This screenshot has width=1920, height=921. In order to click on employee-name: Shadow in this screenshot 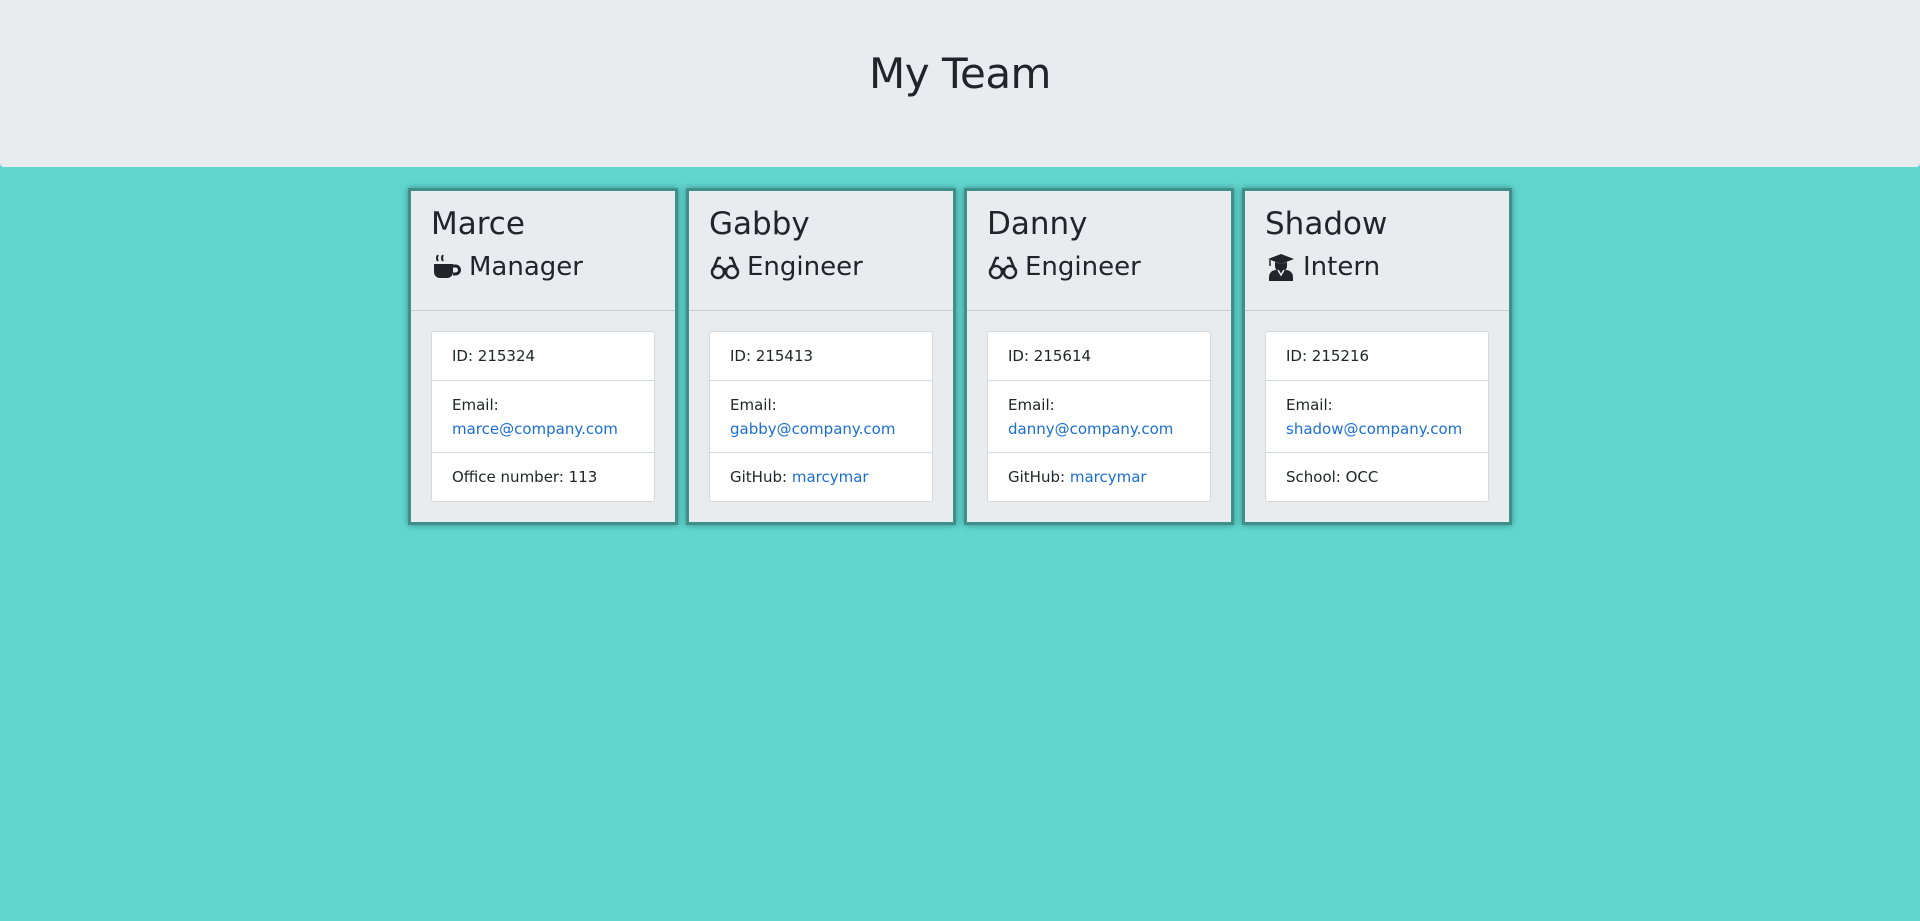, I will do `click(1326, 224)`.